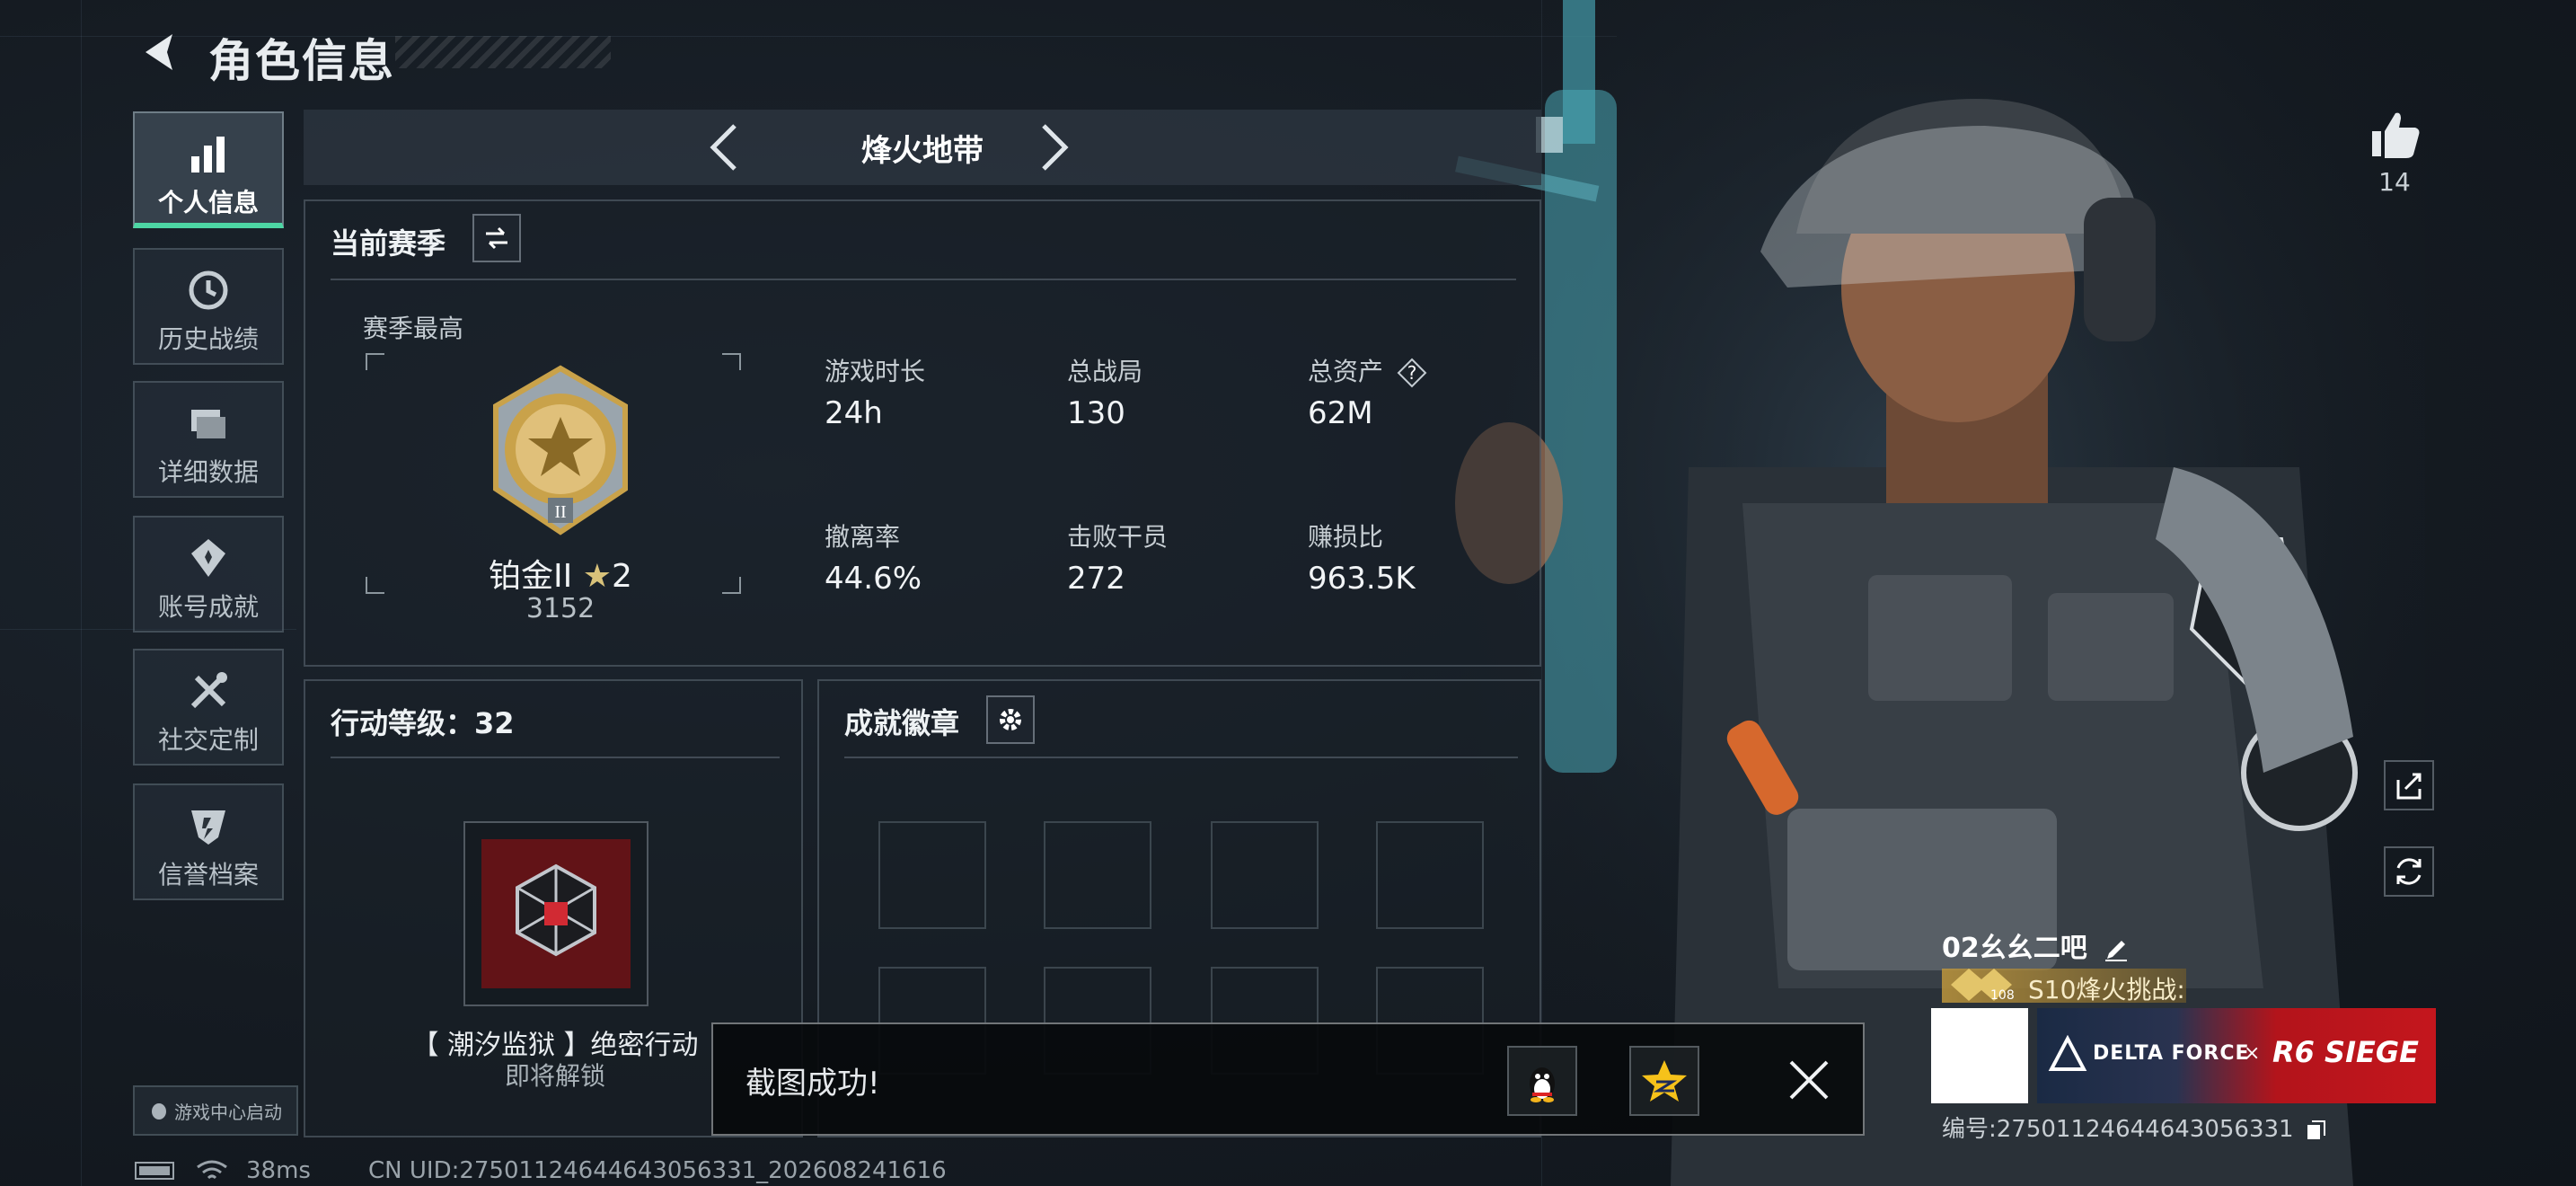 The height and width of the screenshot is (1186, 2576). Describe the element at coordinates (208, 740) in the screenshot. I see `nav-item-label: 社交定制` at that location.